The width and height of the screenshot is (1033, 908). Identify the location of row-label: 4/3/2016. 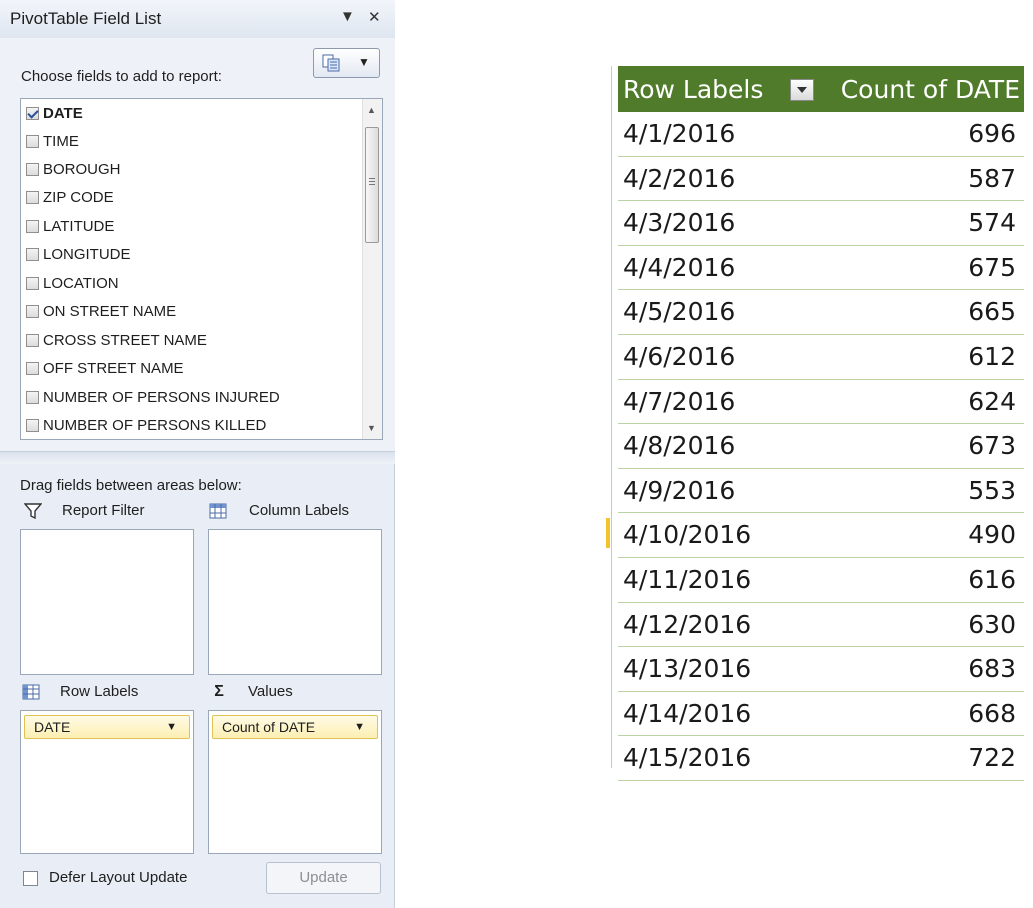
(679, 223).